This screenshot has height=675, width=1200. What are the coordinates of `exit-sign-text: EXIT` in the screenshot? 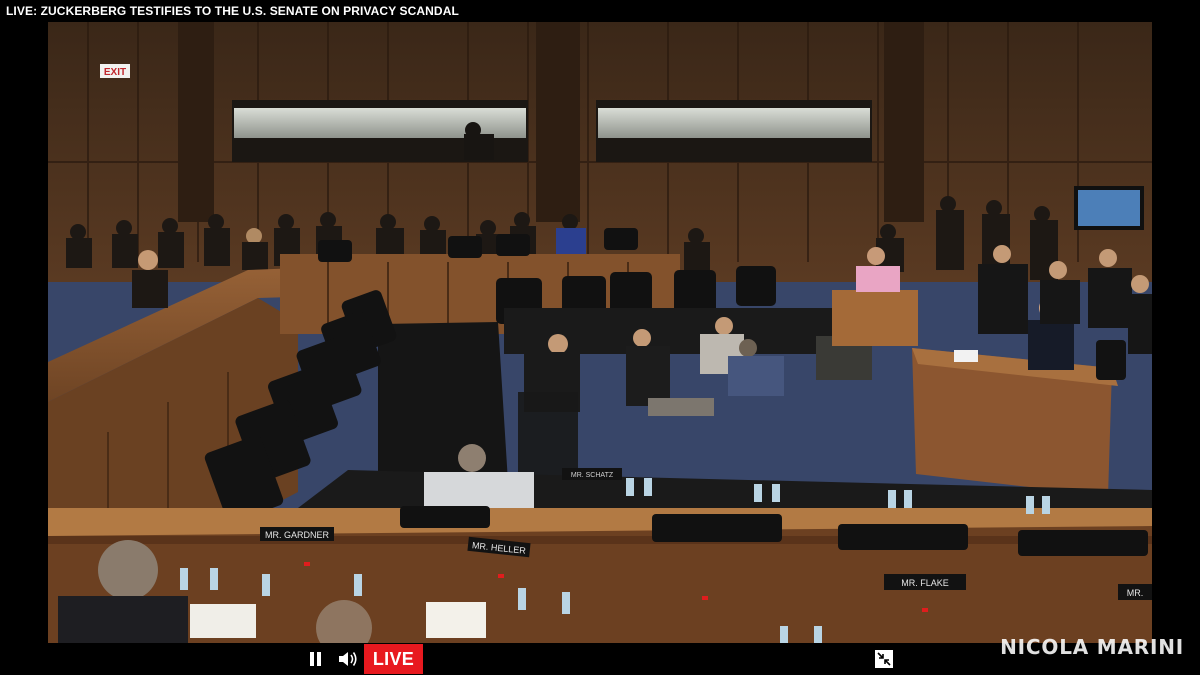 It's located at (115, 72).